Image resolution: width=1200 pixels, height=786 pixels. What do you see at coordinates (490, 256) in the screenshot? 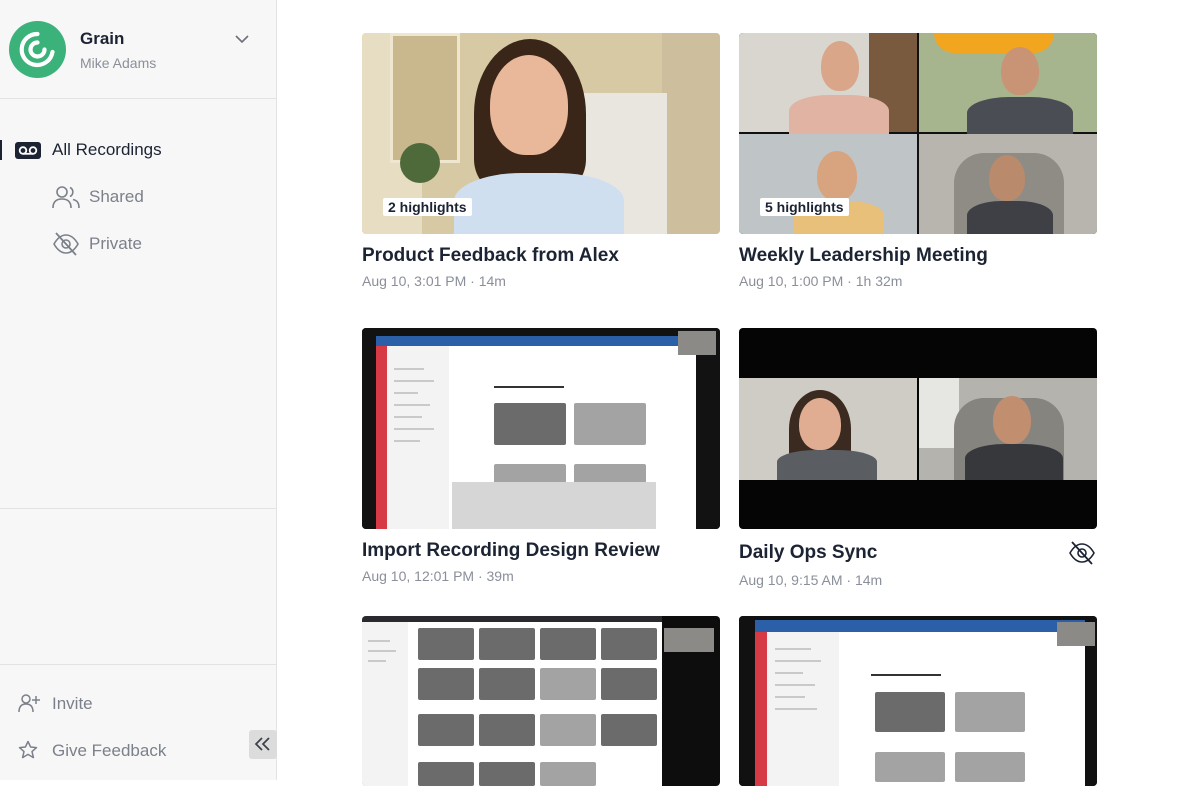
I see `recording-title: Product Feedback from Alex` at bounding box center [490, 256].